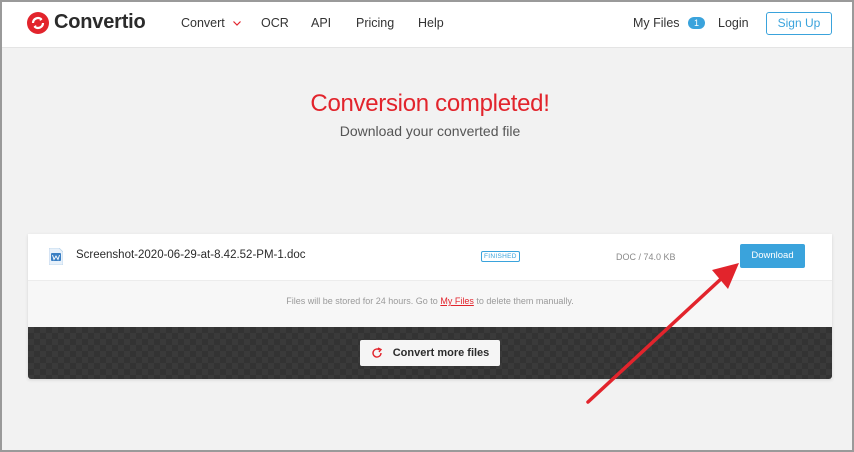  I want to click on nav-help: Help, so click(431, 23).